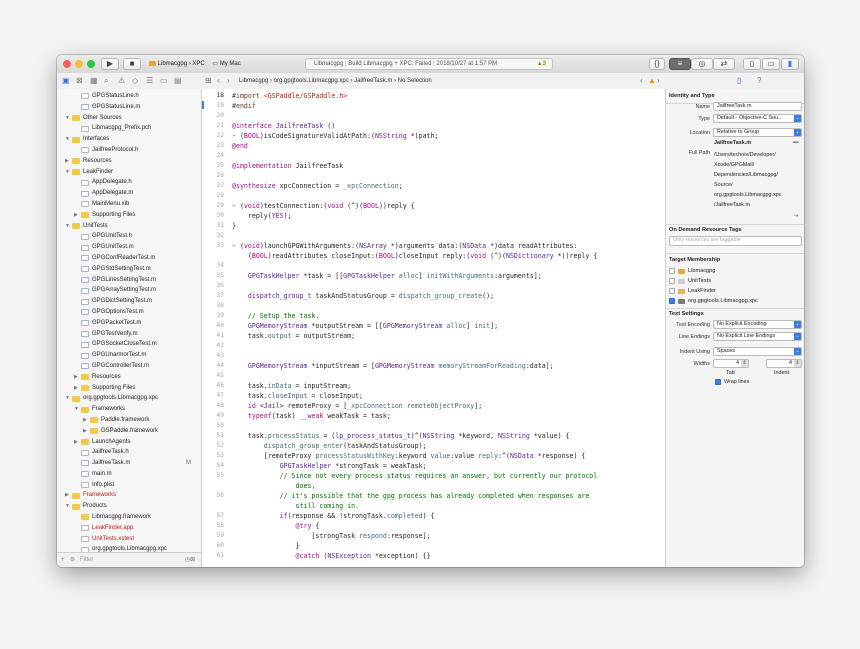 Image resolution: width=860 pixels, height=649 pixels. Describe the element at coordinates (289, 96) in the screenshot. I see `code-line: #import <GSPaddle/GSPaddle.h>` at that location.